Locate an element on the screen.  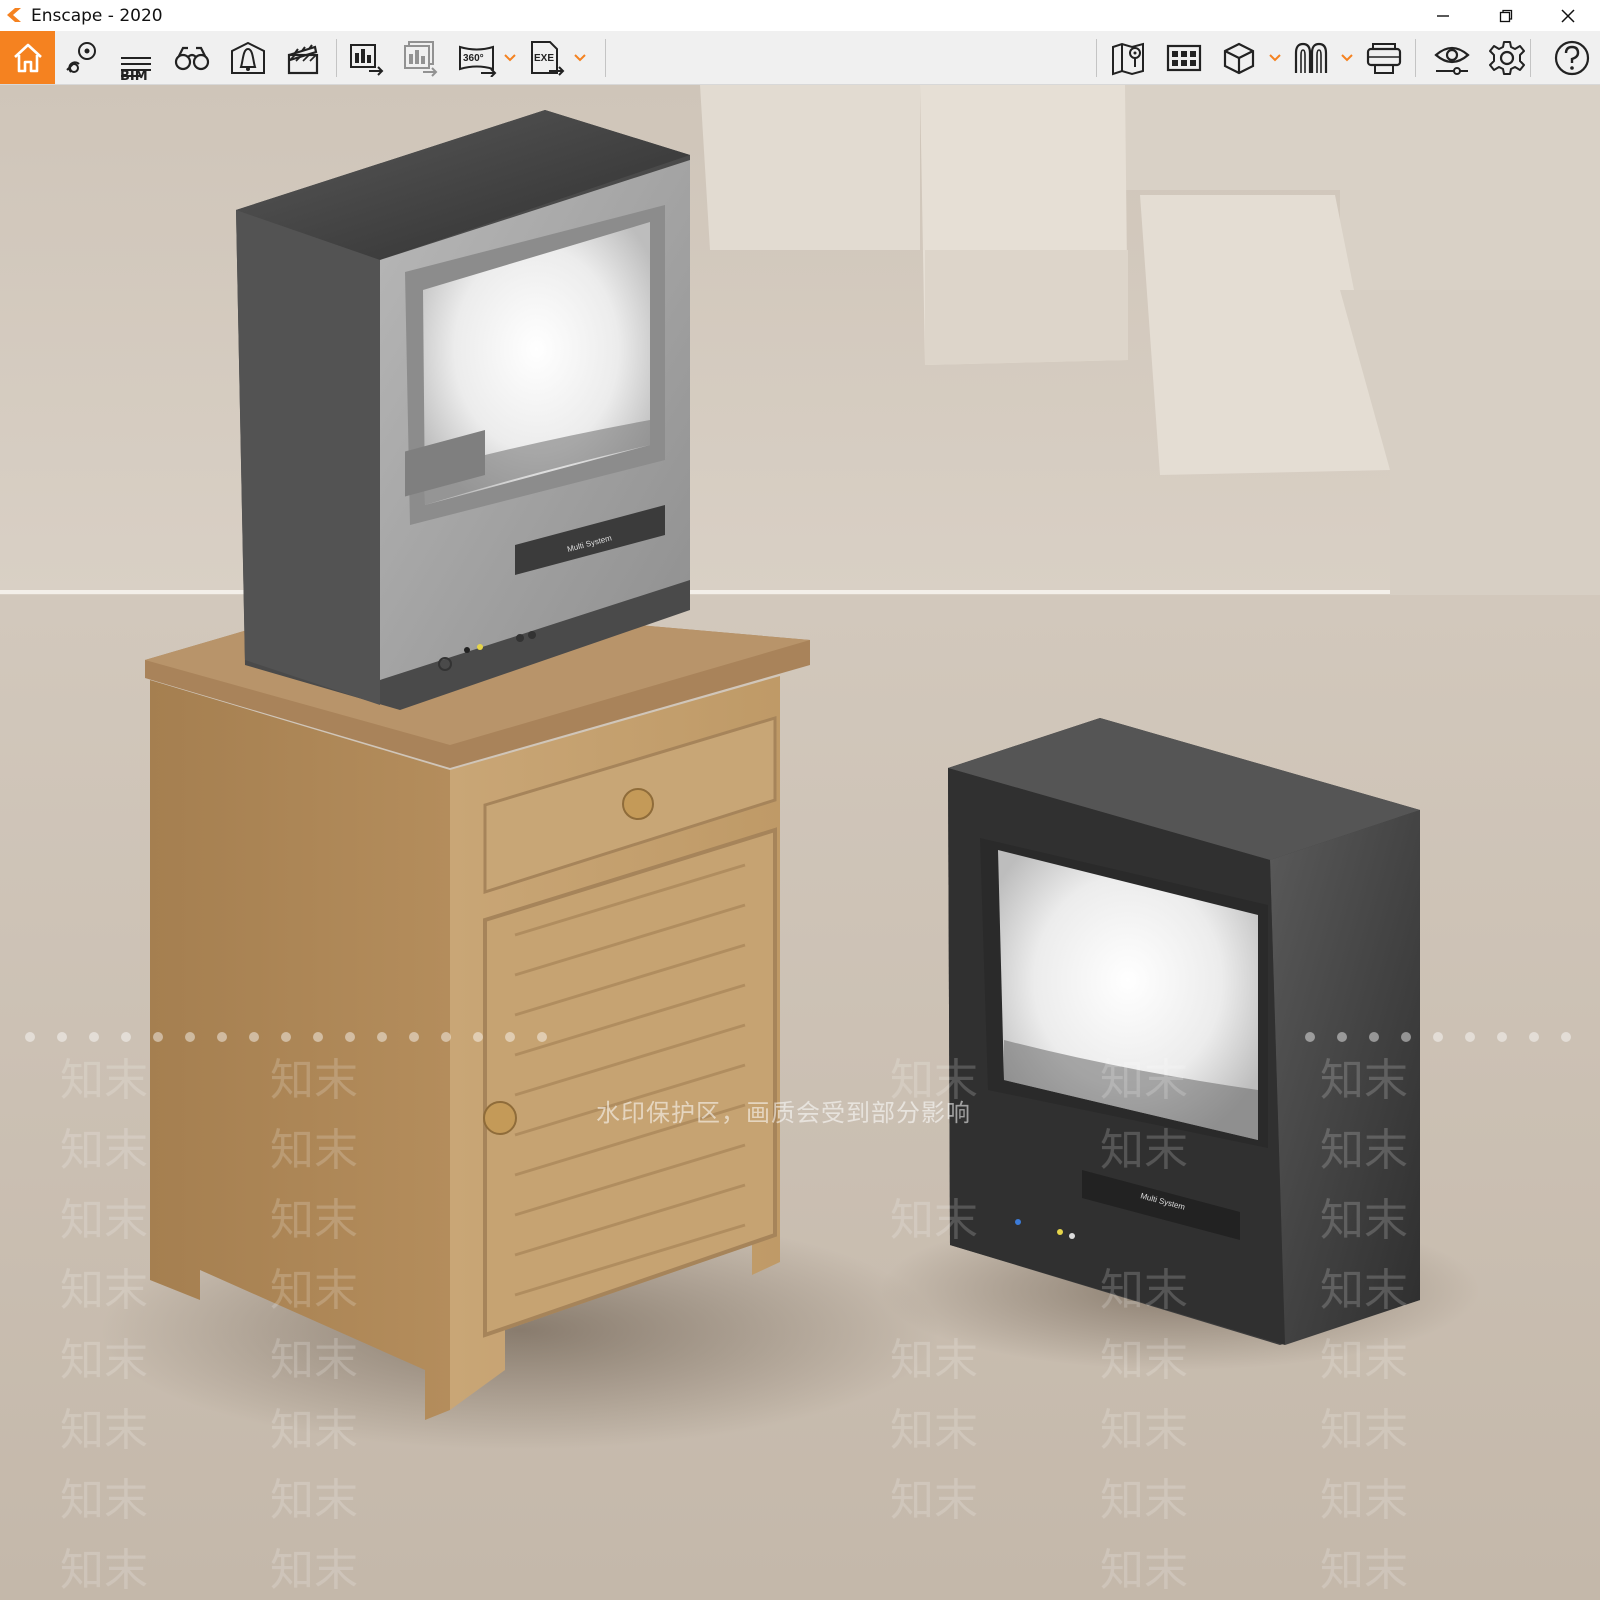
asset-grid-icon is located at coordinates (1184, 58).